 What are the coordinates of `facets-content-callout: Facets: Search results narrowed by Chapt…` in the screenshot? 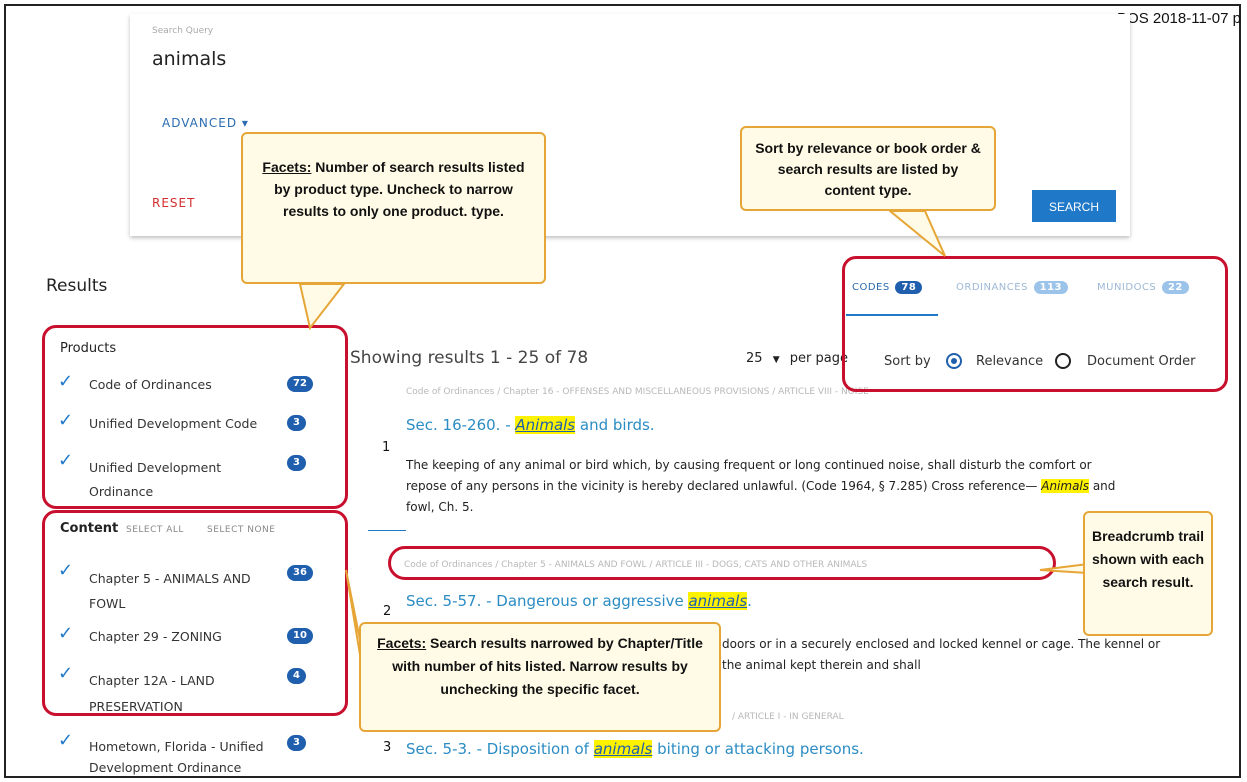 It's located at (540, 677).